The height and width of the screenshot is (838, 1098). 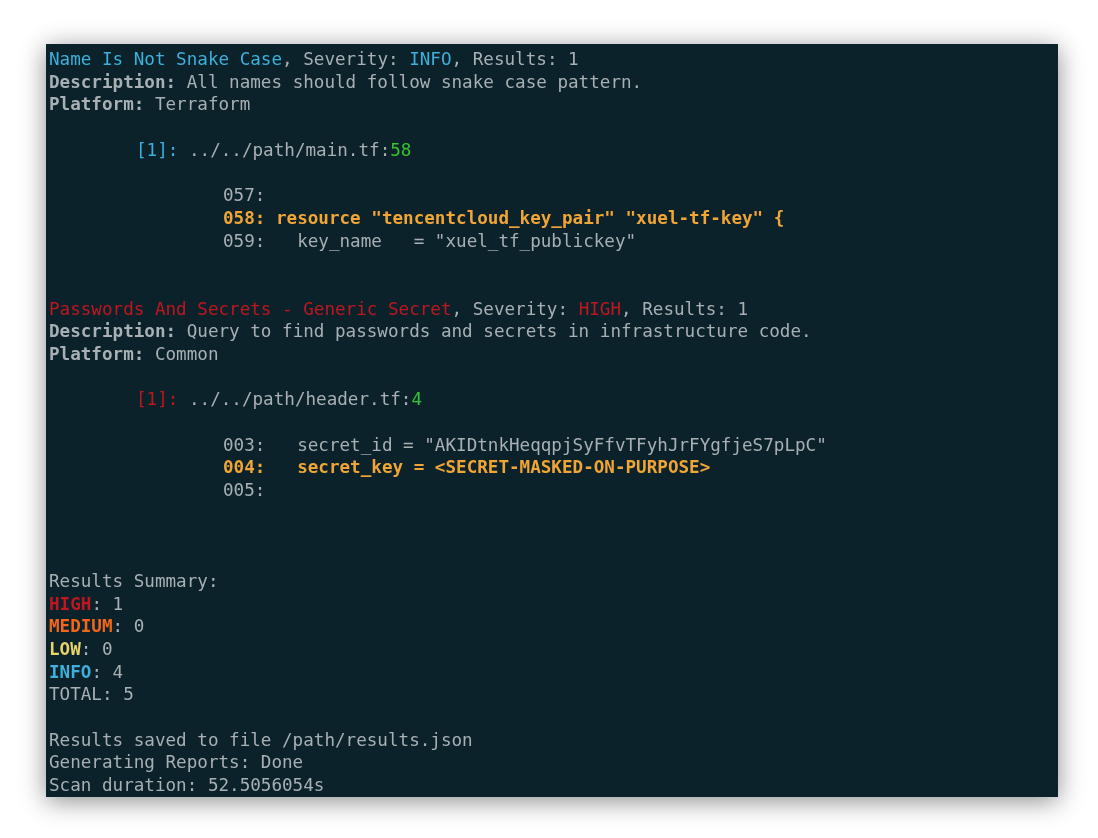 What do you see at coordinates (244, 444) in the screenshot?
I see `code-line-number: 003:` at bounding box center [244, 444].